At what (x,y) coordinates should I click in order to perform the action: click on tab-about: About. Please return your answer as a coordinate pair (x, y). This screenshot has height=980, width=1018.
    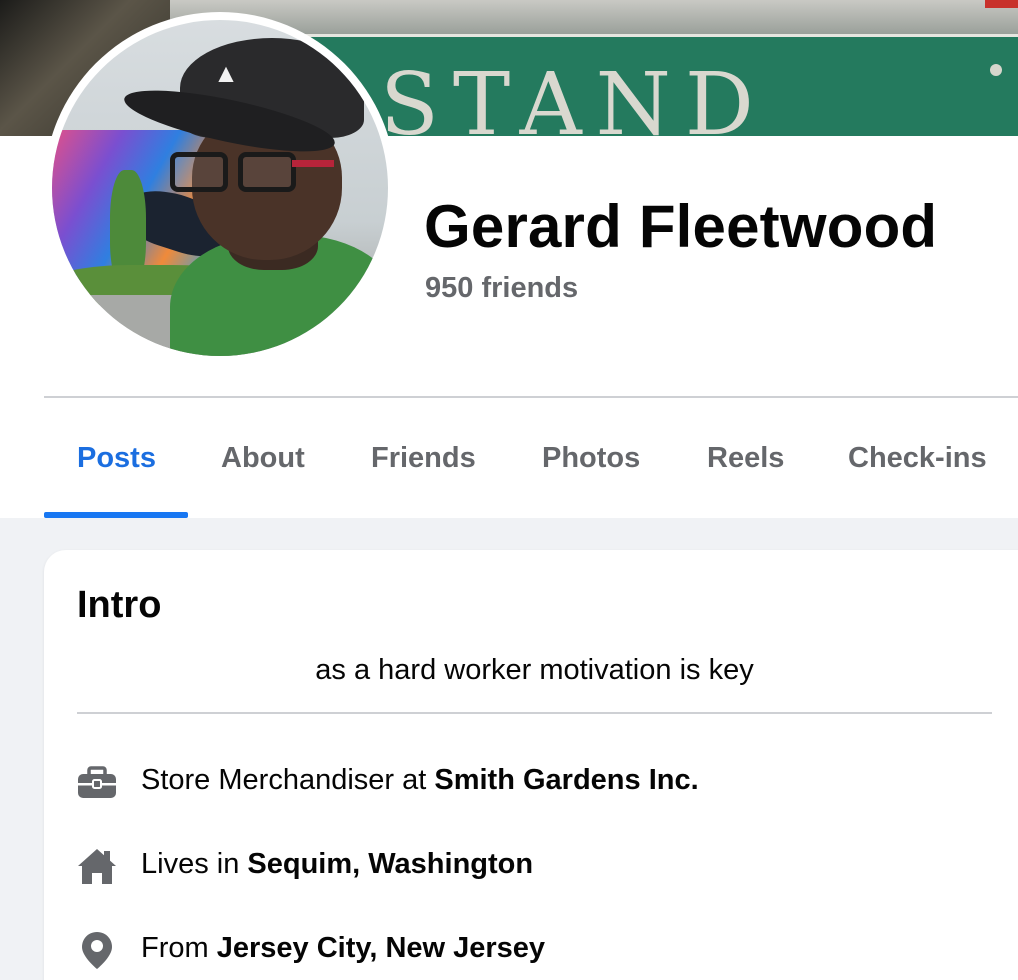
    Looking at the image, I should click on (263, 458).